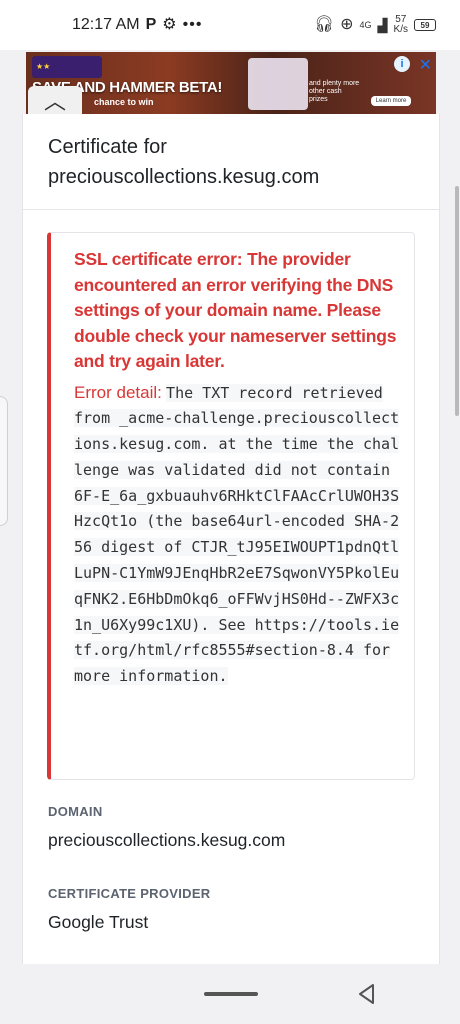 This screenshot has height=1024, width=460. I want to click on domain-label: DOMAIN, so click(75, 811).